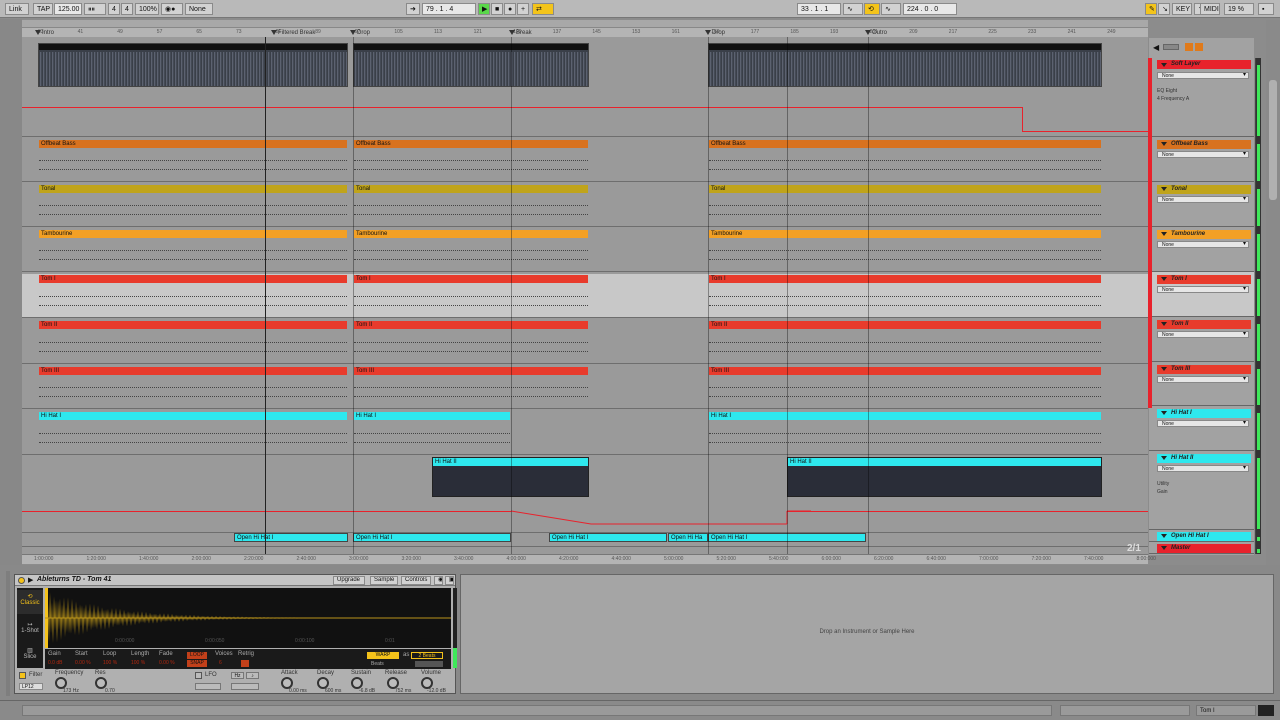 The height and width of the screenshot is (720, 1280). Describe the element at coordinates (688, 537) in the screenshot. I see `clip-open-hi-hat: Open Hi Ha` at that location.